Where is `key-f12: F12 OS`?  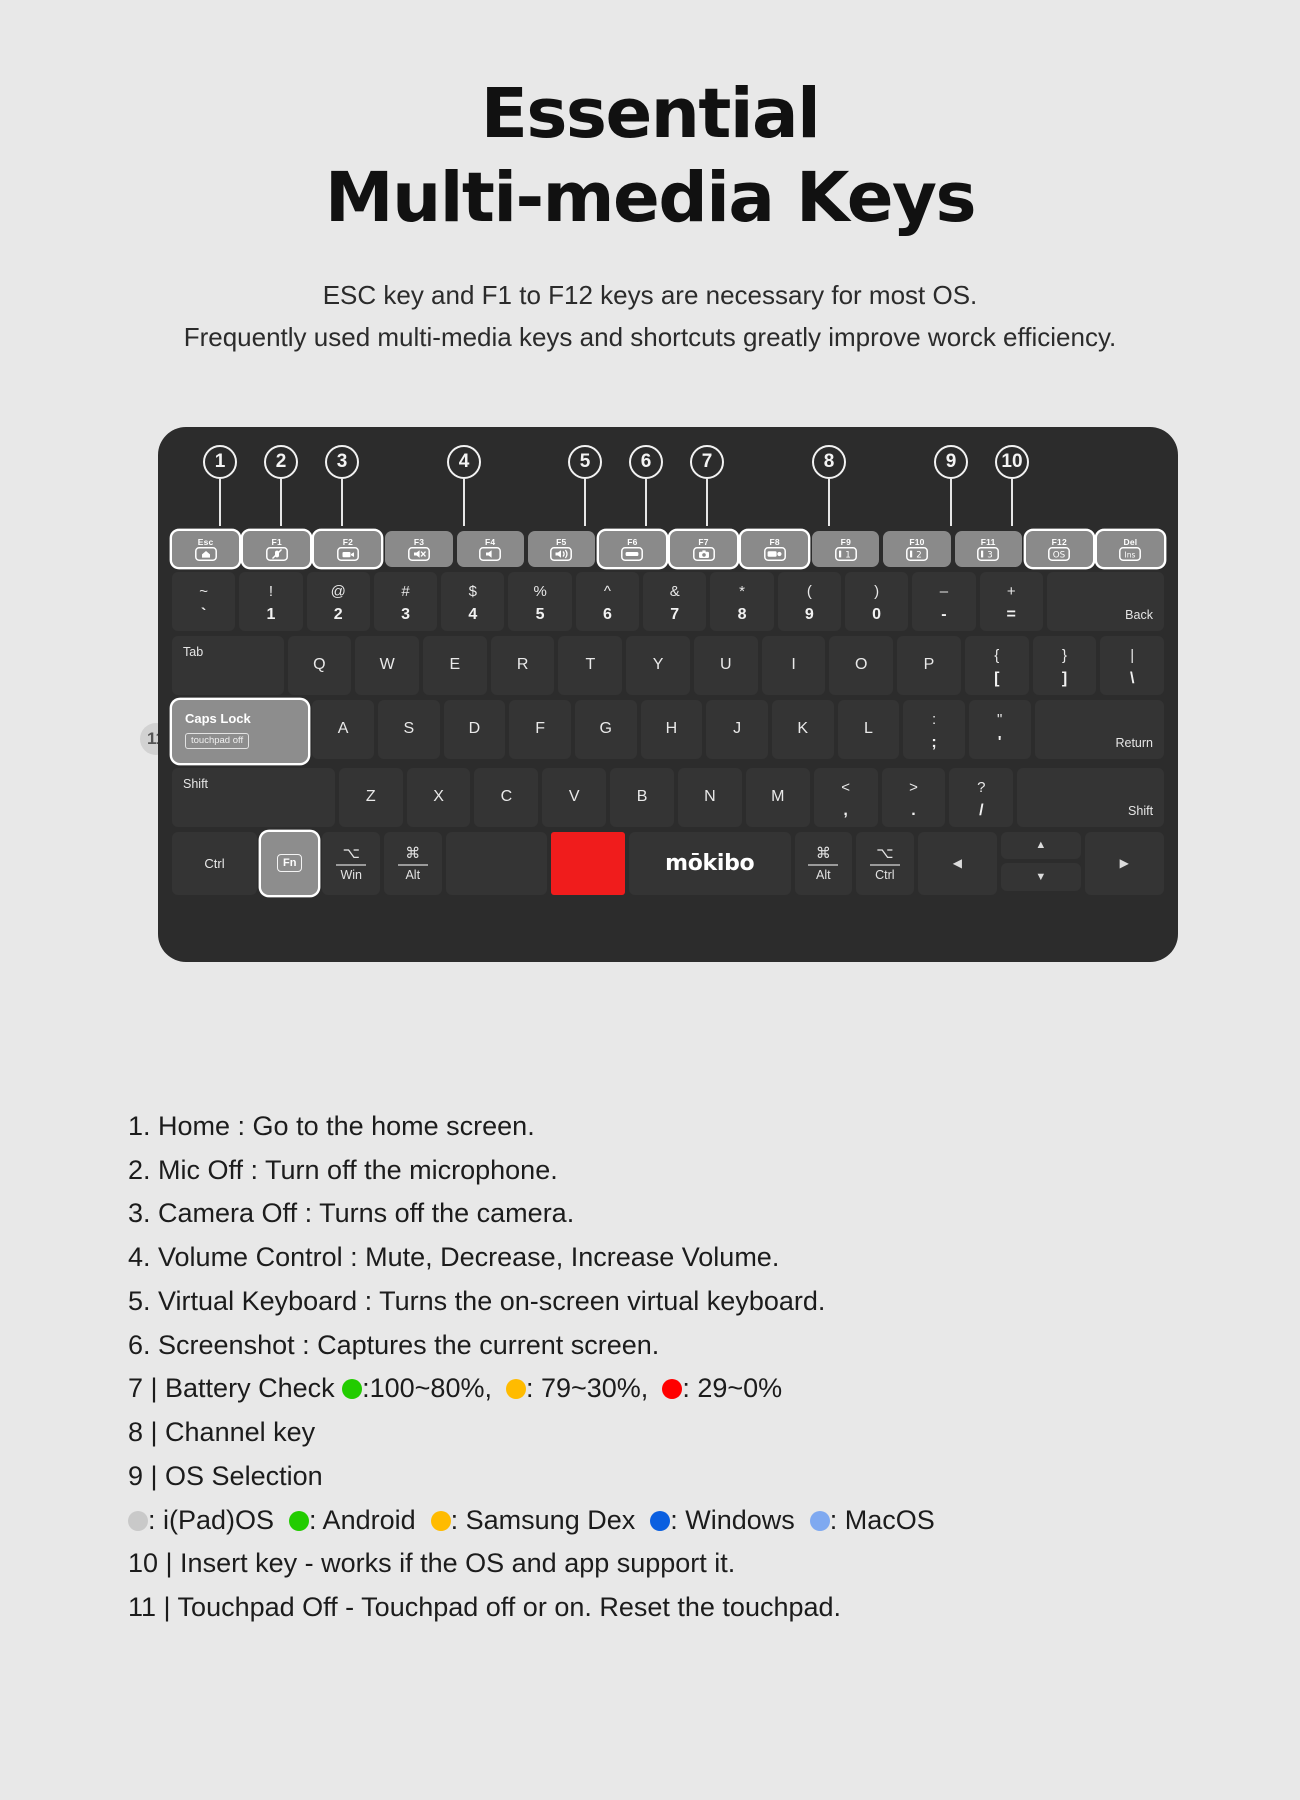
key-f12: F12 OS is located at coordinates (1059, 548).